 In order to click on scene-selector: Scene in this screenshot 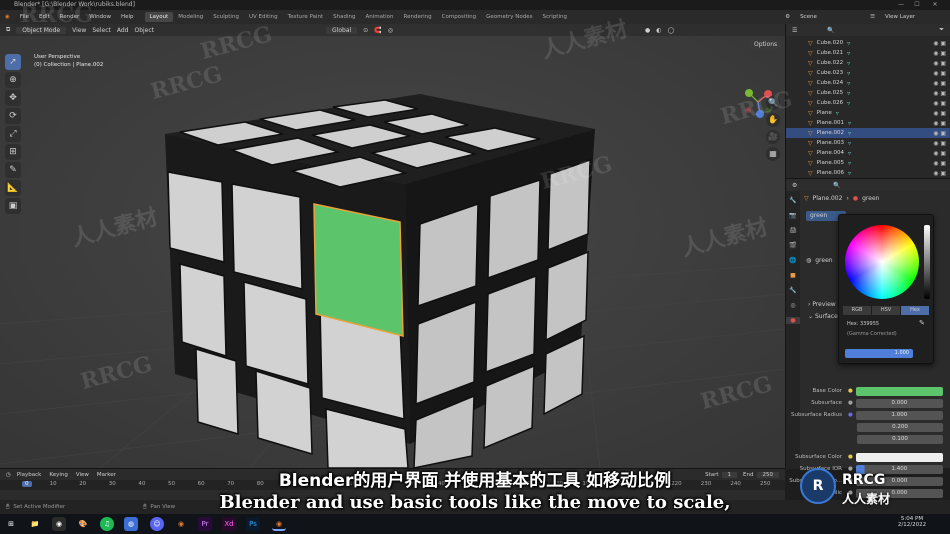, I will do `click(830, 17)`.